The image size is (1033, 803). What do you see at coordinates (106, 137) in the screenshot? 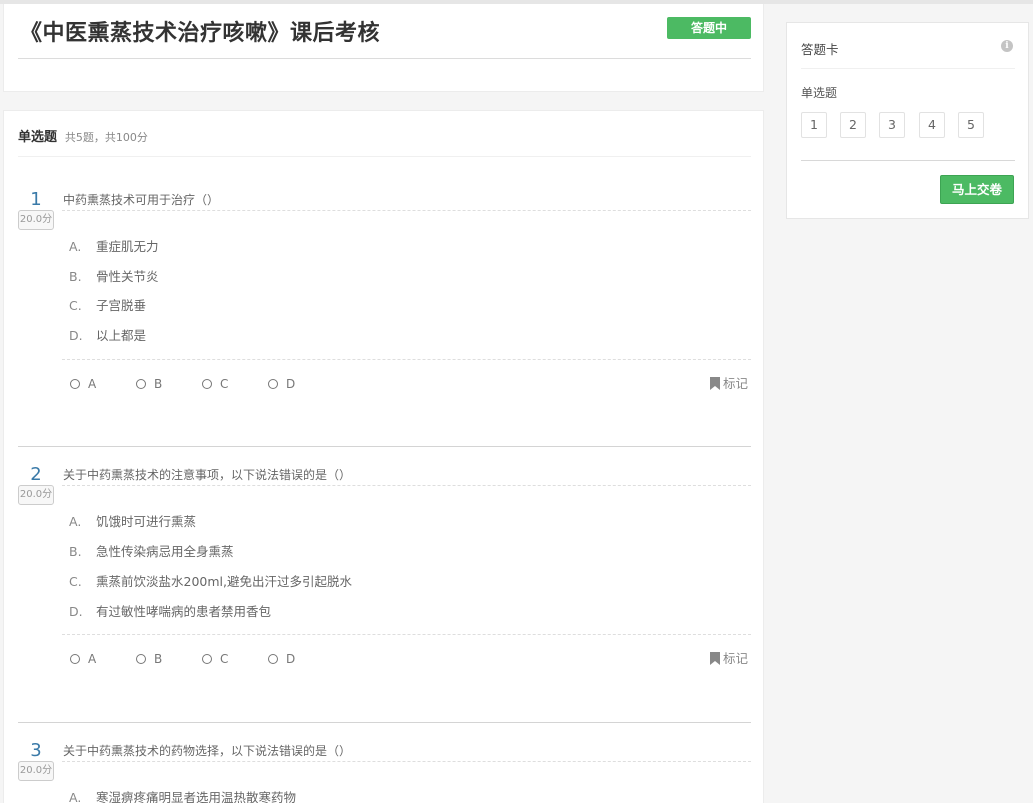
I see `section-meta: 共5题，共100分` at bounding box center [106, 137].